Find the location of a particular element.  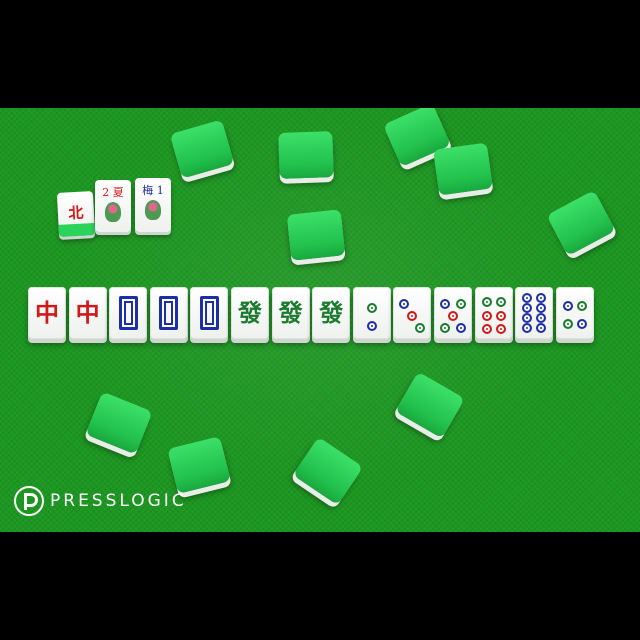

bonus-tile-north: 北 is located at coordinates (76, 214).